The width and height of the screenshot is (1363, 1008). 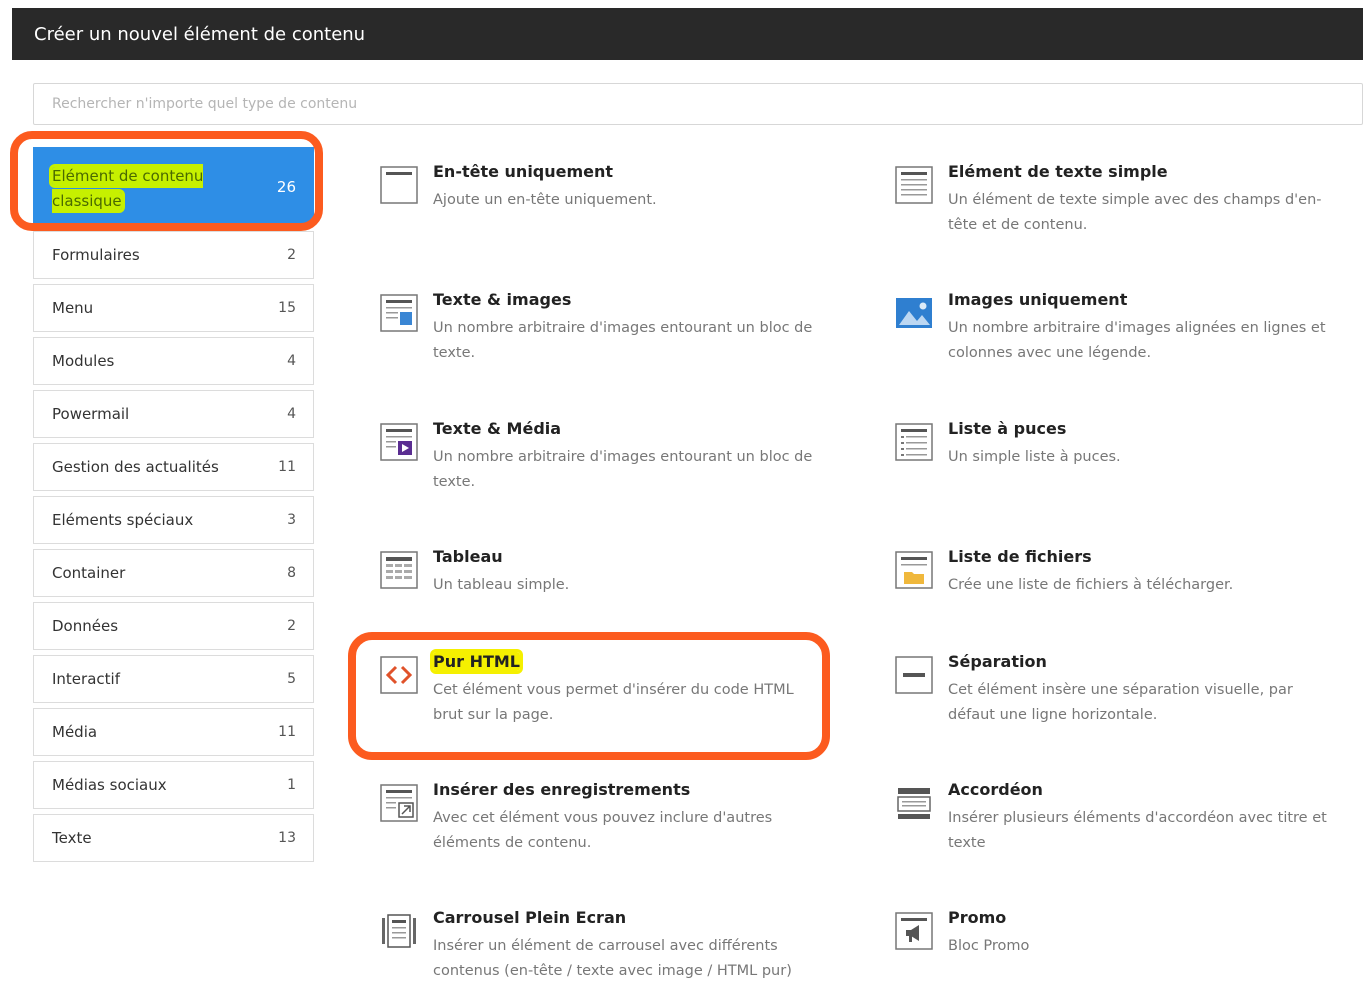 I want to click on tab-interactive: Interactif 5, so click(x=173, y=679).